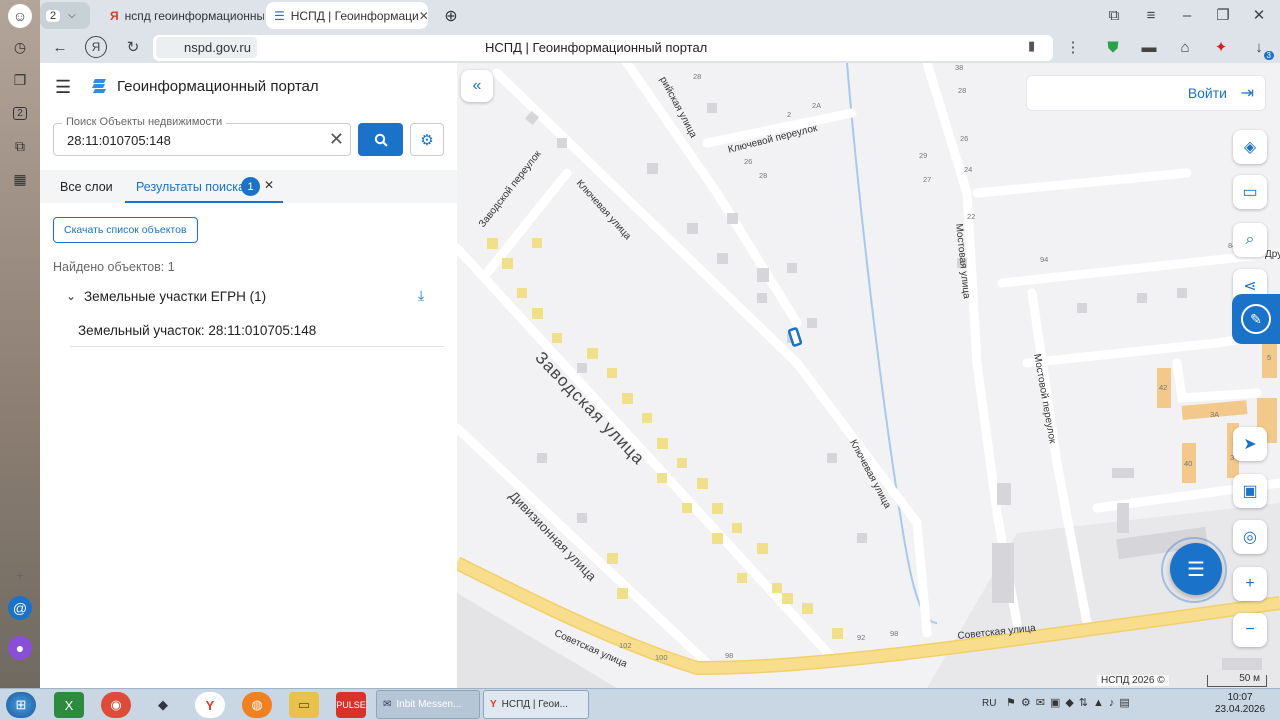 This screenshot has height=720, width=1280. What do you see at coordinates (125, 230) in the screenshot?
I see `download-list-button: Скачать список объектов` at bounding box center [125, 230].